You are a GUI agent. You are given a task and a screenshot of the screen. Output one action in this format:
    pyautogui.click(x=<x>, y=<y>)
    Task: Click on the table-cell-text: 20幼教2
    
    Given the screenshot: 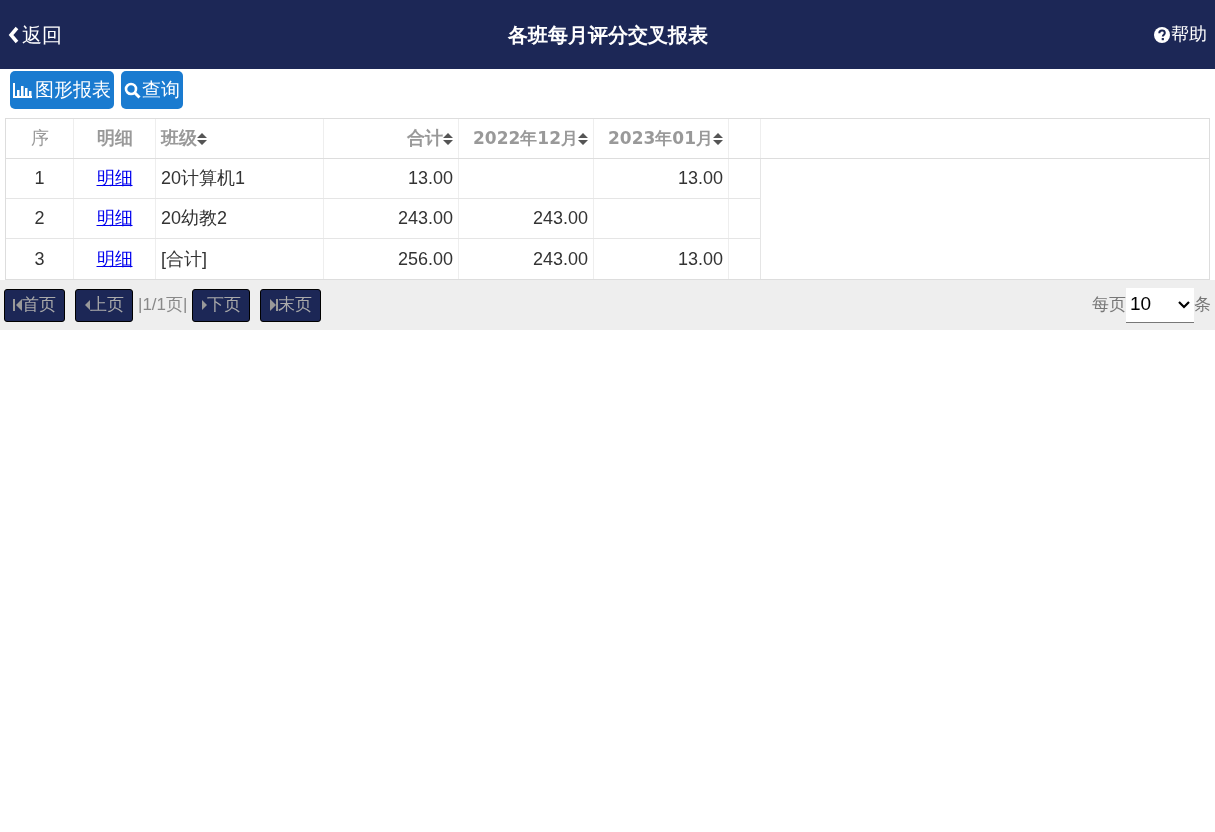 What is the action you would take?
    pyautogui.click(x=194, y=218)
    